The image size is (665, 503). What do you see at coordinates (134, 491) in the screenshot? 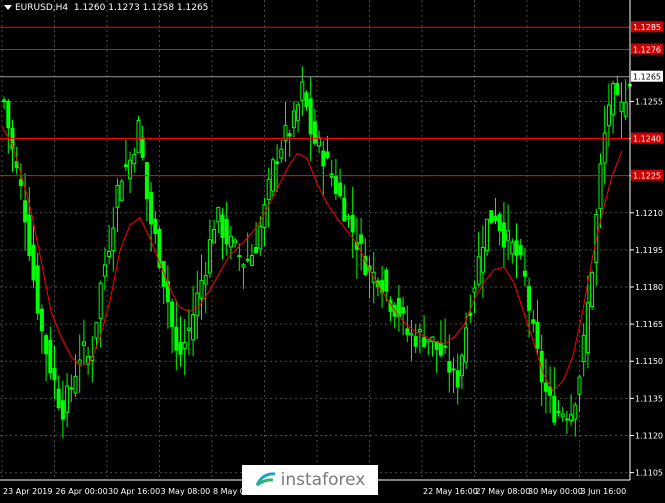
I see `x-tick-label: 30 Apr 16:00` at bounding box center [134, 491].